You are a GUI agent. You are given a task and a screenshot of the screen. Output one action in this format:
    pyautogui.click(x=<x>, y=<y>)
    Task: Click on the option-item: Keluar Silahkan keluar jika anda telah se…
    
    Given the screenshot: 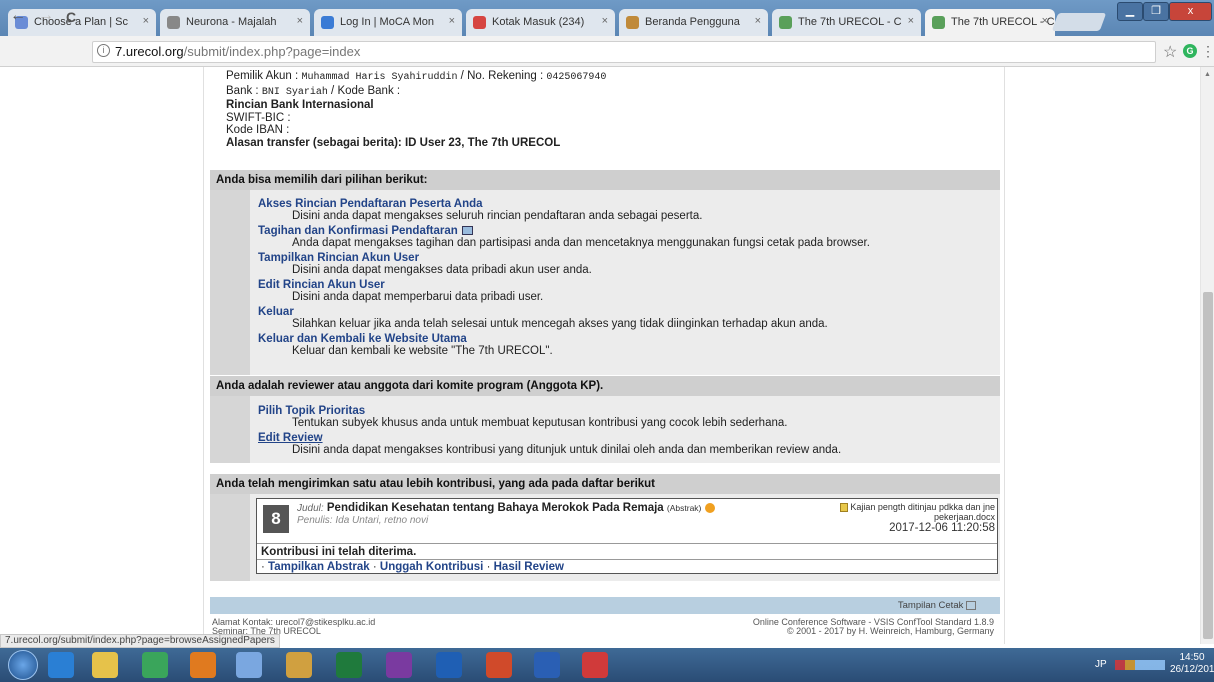 What is the action you would take?
    pyautogui.click(x=543, y=318)
    